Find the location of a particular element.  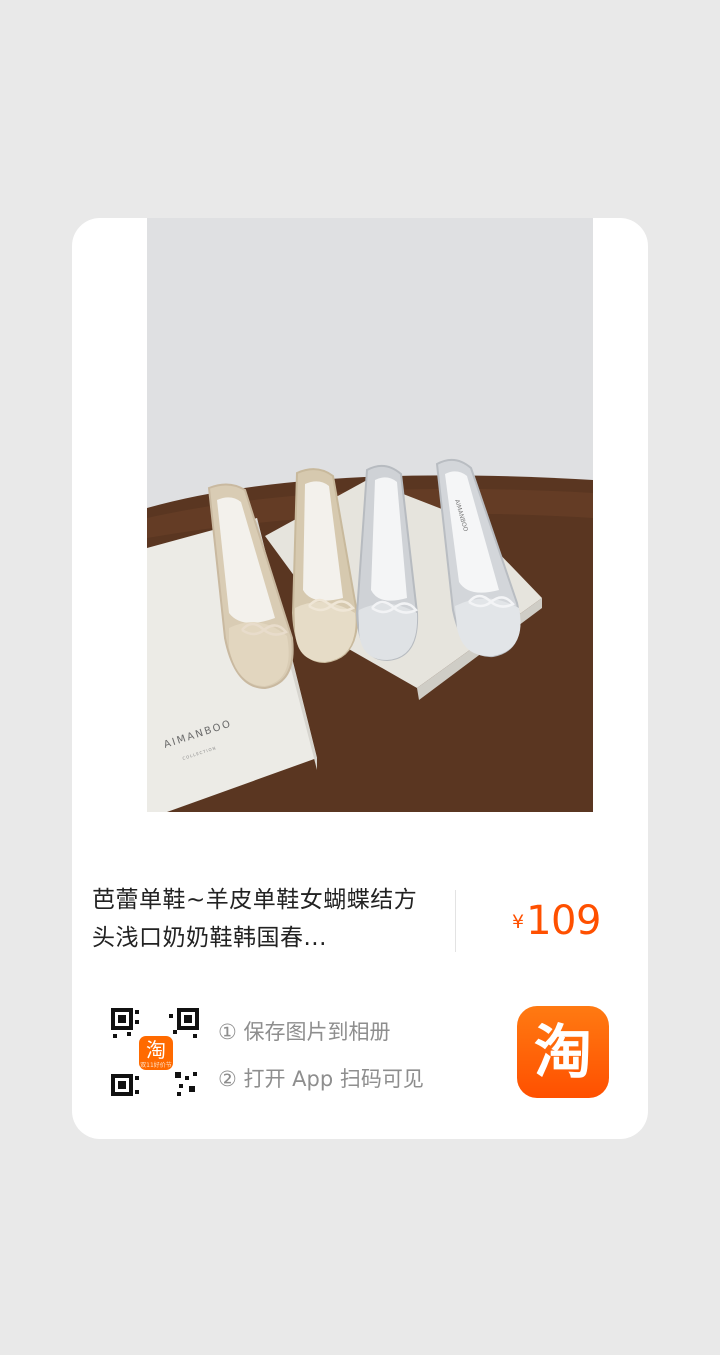

app-icon-glyph: 淘 is located at coordinates (562, 1052).